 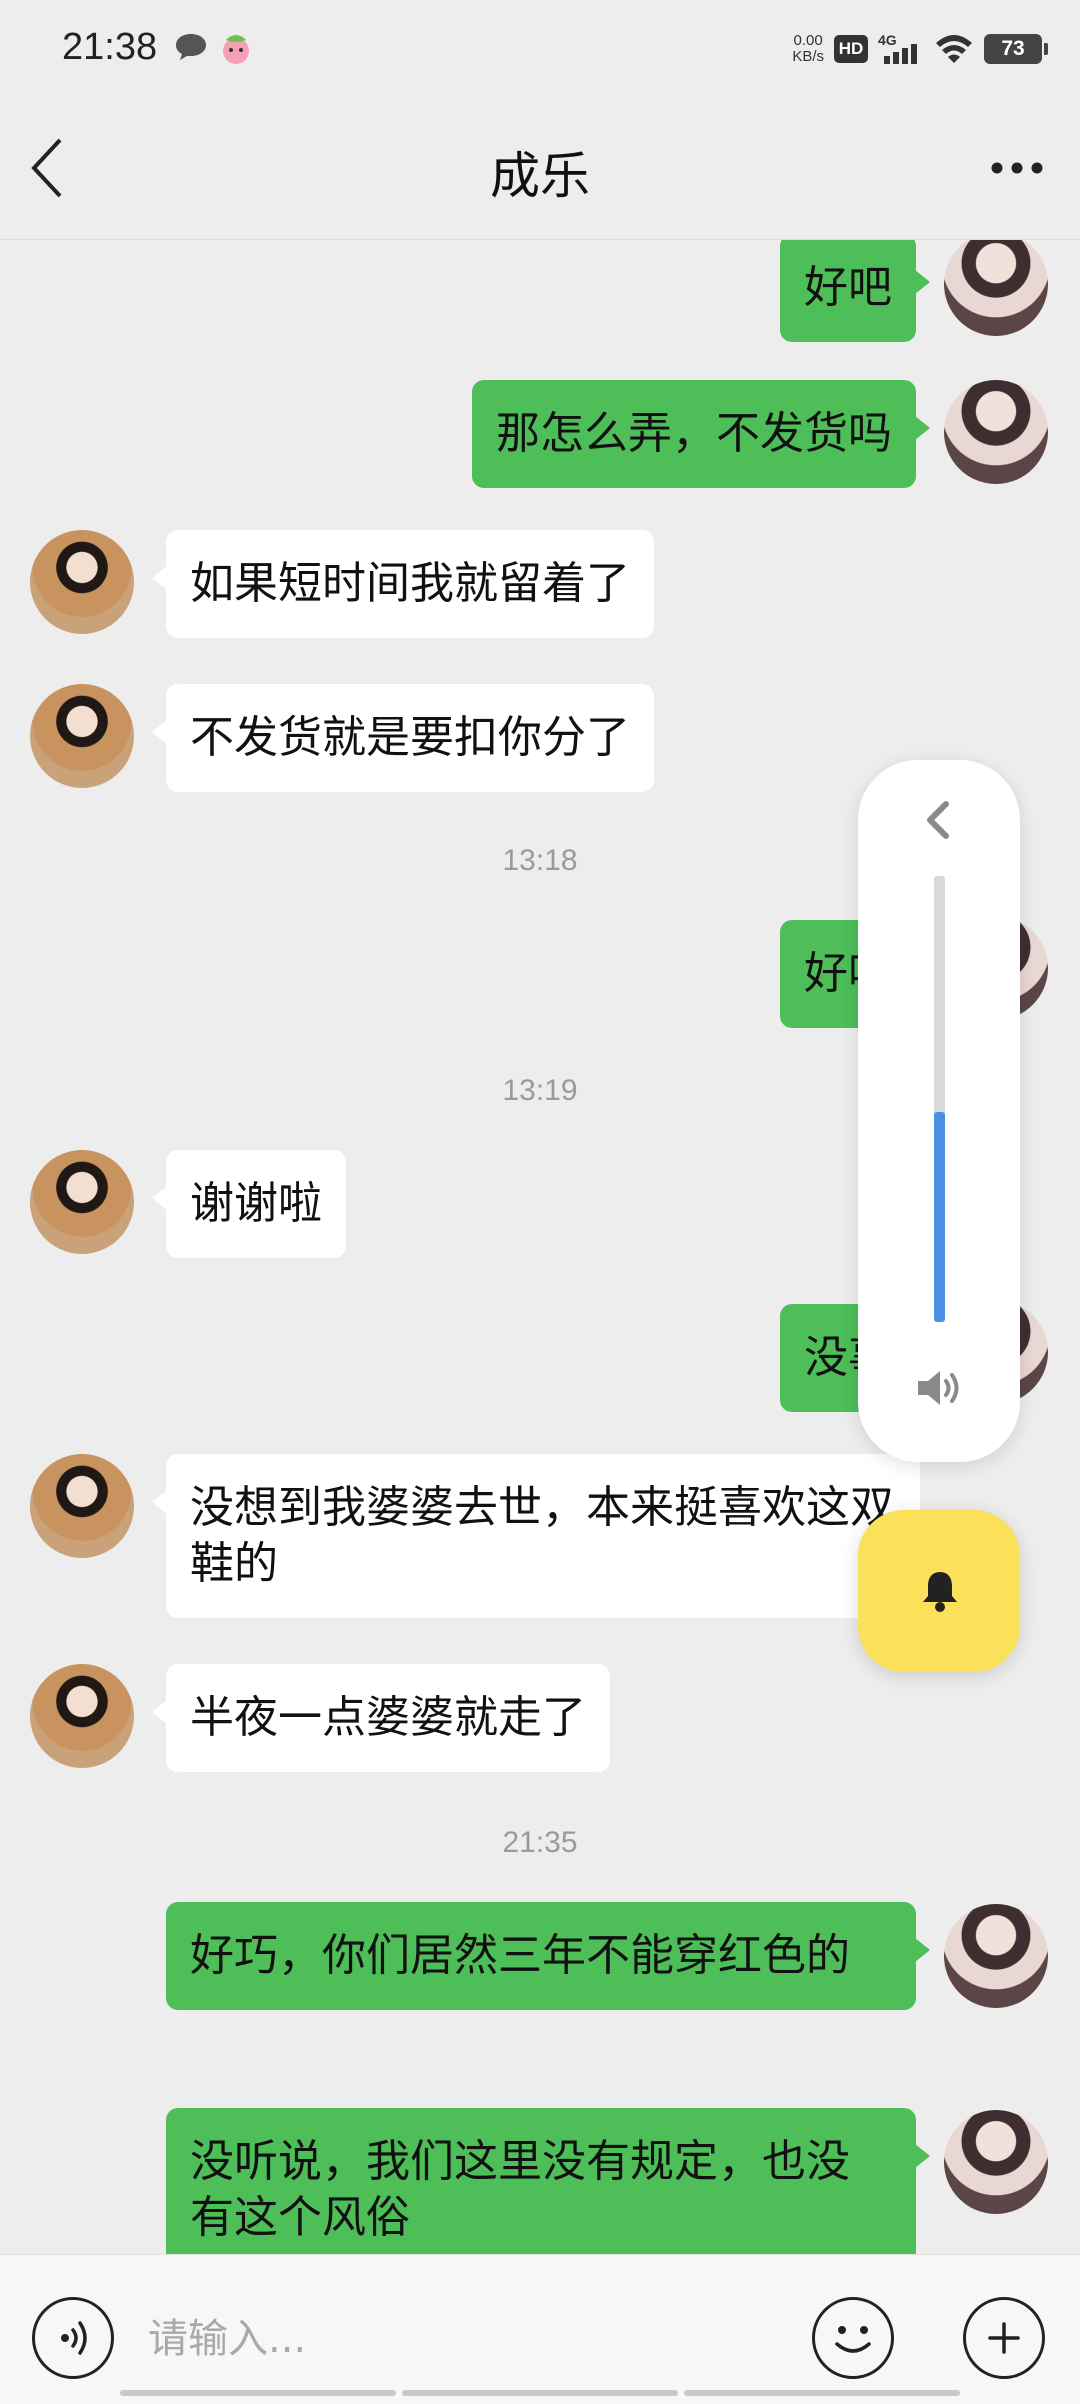 I want to click on wifi-icon, so click(x=954, y=49).